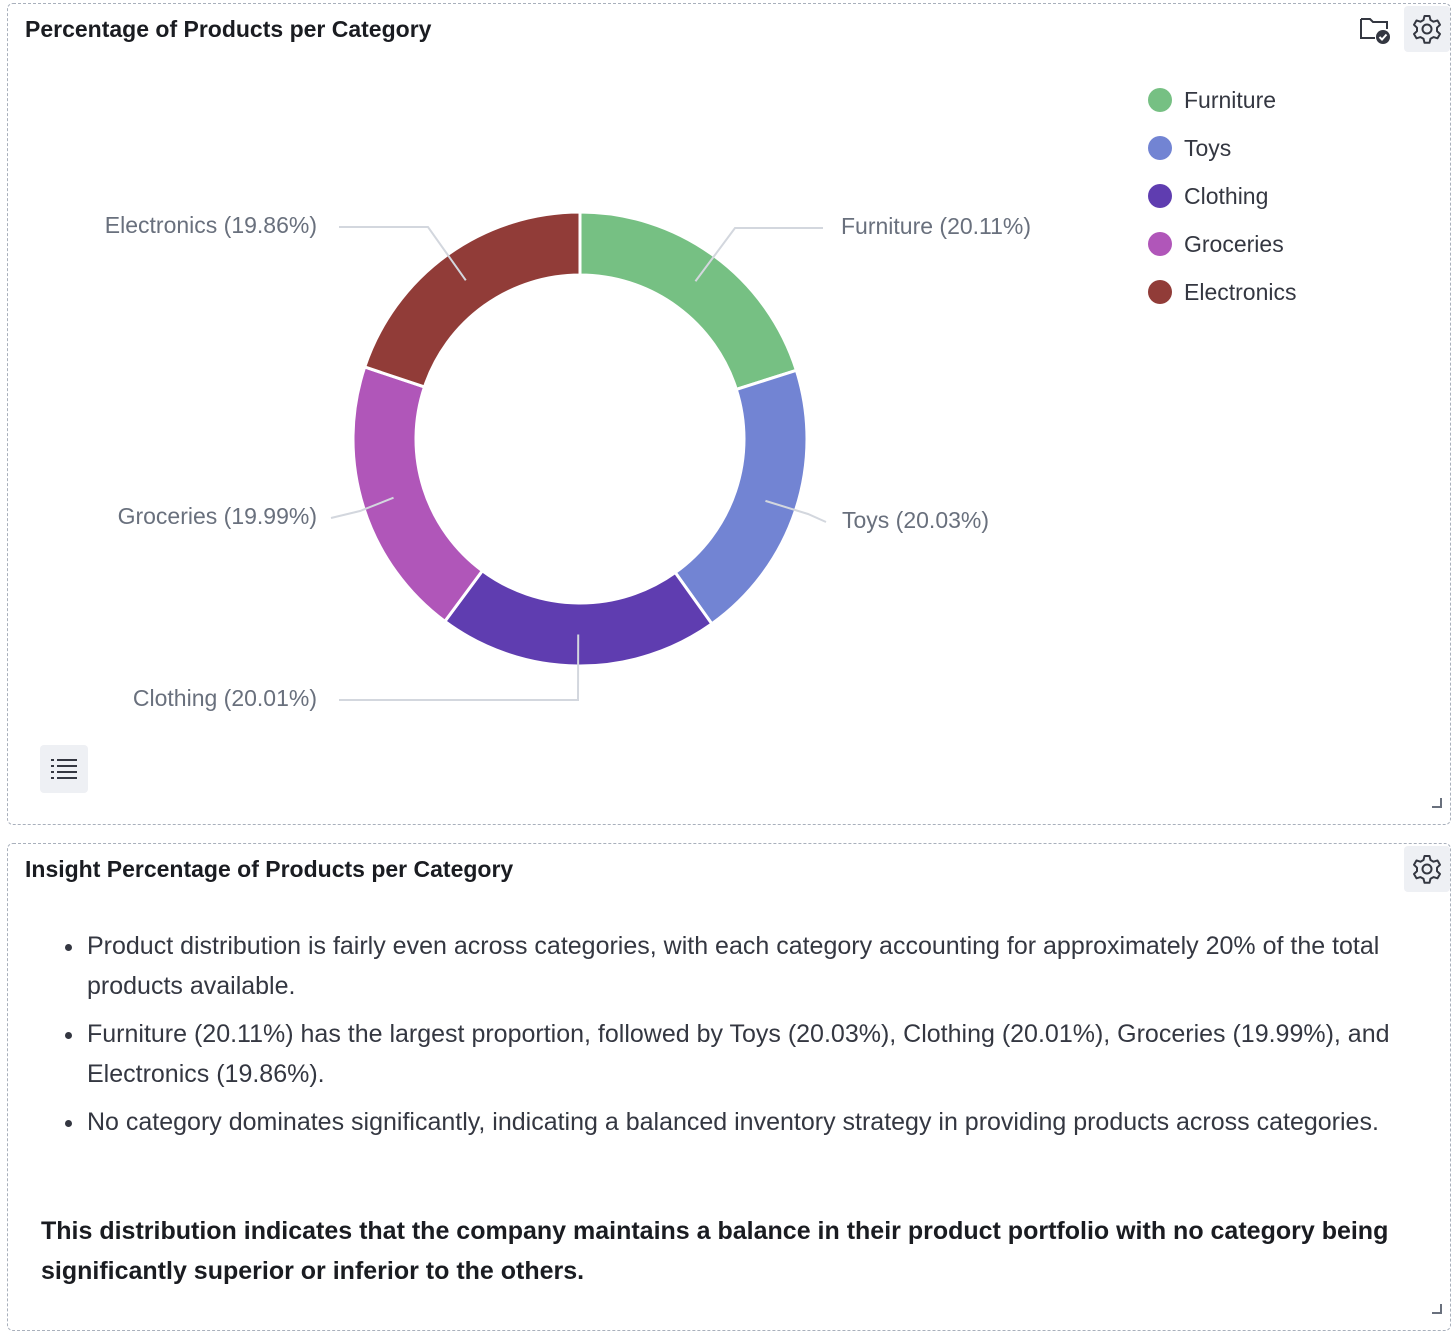  Describe the element at coordinates (418, 494) in the screenshot. I see `donut-slice-groceries` at that location.